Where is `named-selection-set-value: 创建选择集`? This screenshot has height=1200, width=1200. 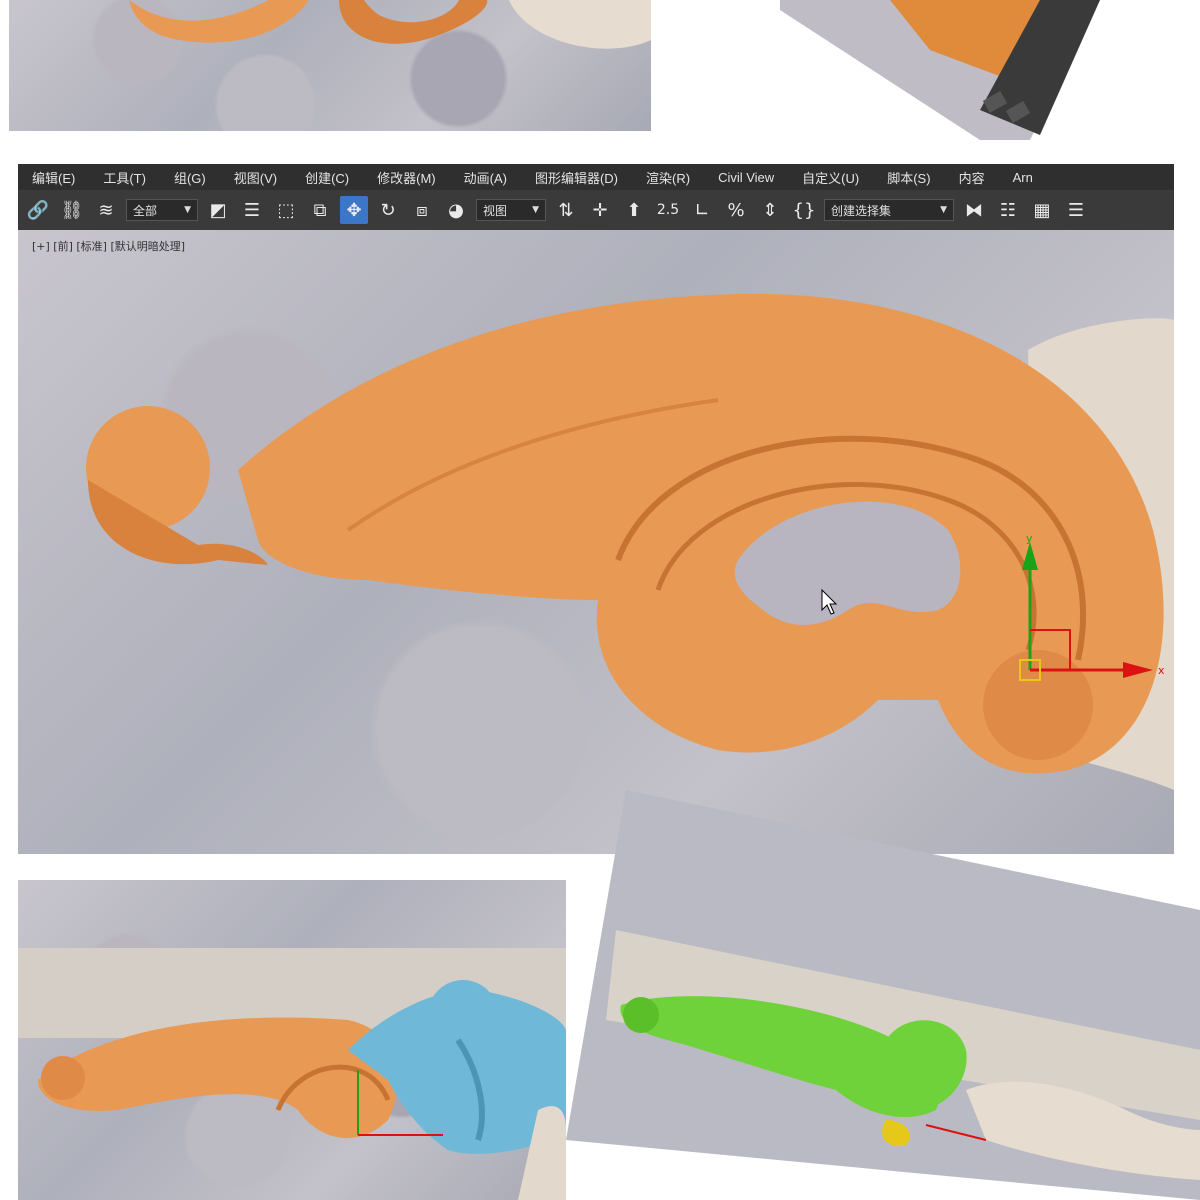
named-selection-set-value: 创建选择集 is located at coordinates (861, 210).